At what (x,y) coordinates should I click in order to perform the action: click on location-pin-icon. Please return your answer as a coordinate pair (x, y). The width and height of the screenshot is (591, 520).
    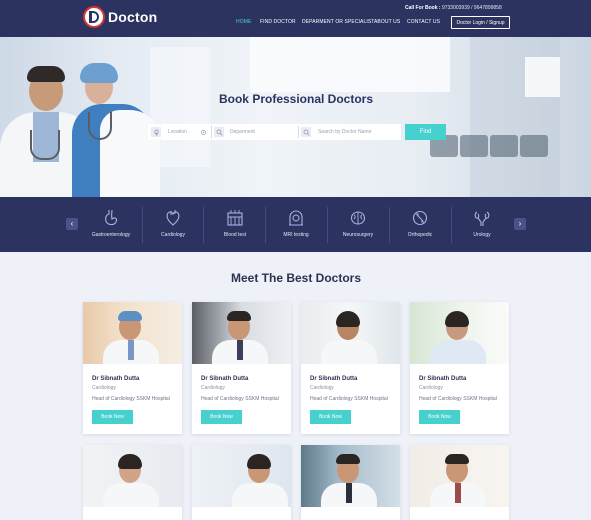
    Looking at the image, I should click on (156, 132).